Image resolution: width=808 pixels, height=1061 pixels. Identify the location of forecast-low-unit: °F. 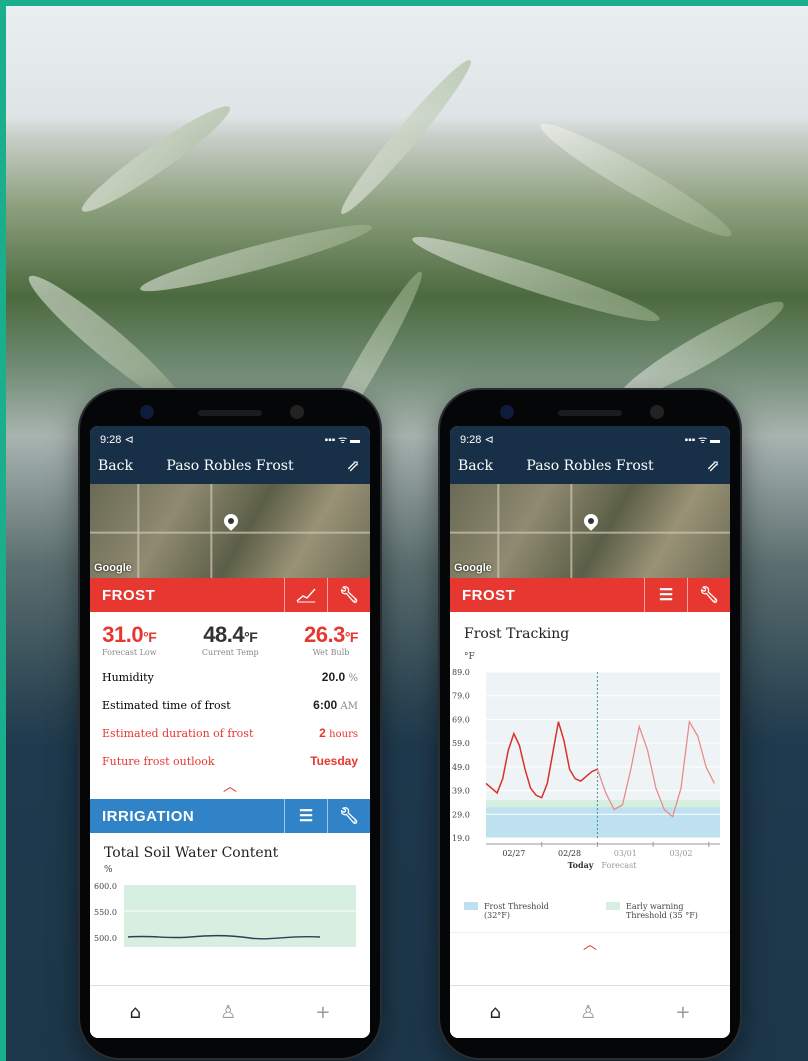
(150, 637).